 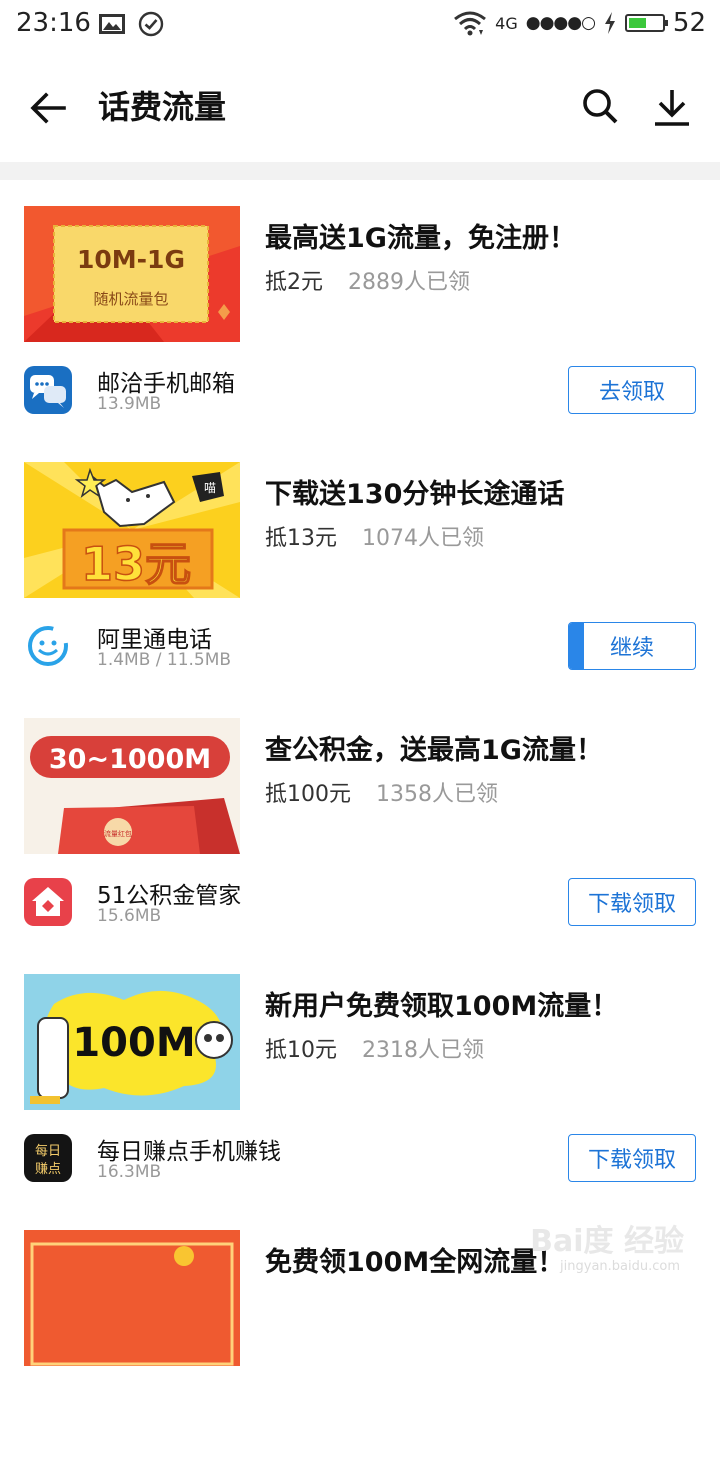 What do you see at coordinates (607, 1241) in the screenshot?
I see `watermark: Bai度 经验` at bounding box center [607, 1241].